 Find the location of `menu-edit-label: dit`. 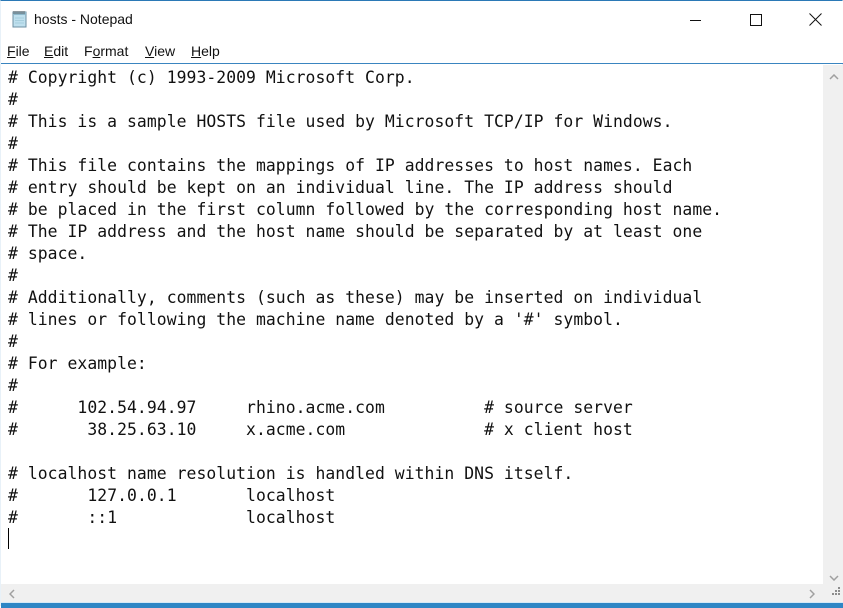

menu-edit-label: dit is located at coordinates (61, 51).